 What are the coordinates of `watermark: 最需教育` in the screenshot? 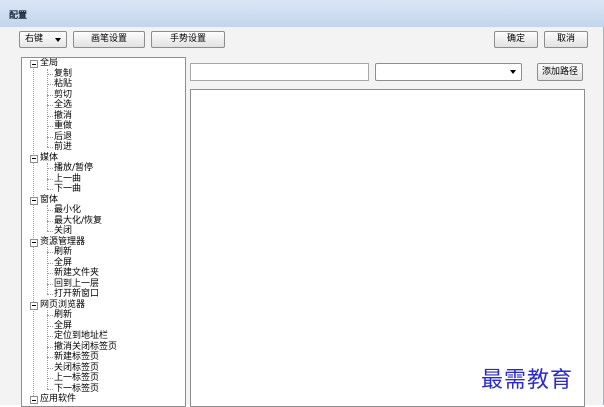 It's located at (527, 380).